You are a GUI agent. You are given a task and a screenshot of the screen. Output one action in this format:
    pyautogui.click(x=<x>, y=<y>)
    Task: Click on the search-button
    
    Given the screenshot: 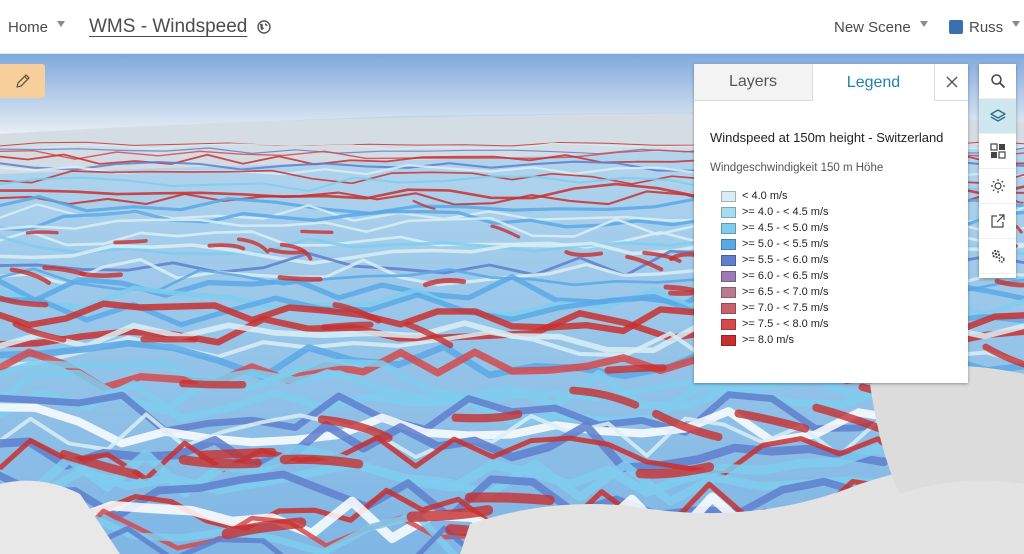 What is the action you would take?
    pyautogui.click(x=997, y=81)
    